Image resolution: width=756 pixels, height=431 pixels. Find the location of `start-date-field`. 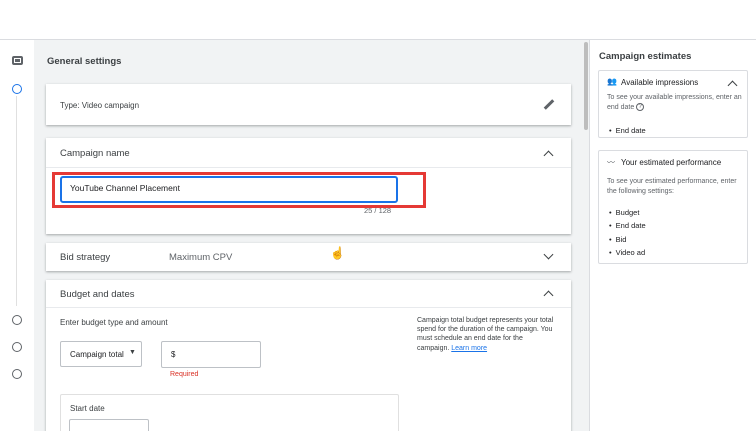

start-date-field is located at coordinates (109, 425).